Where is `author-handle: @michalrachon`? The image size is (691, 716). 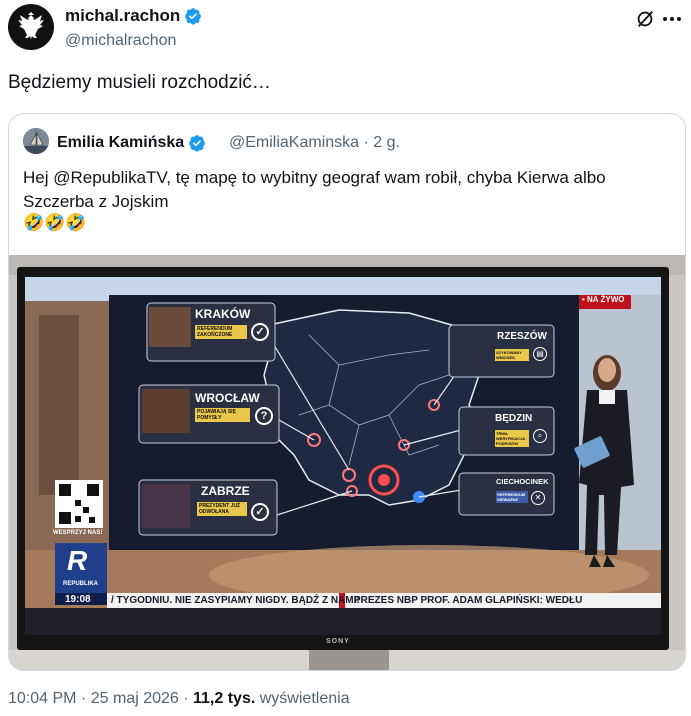 author-handle: @michalrachon is located at coordinates (120, 41).